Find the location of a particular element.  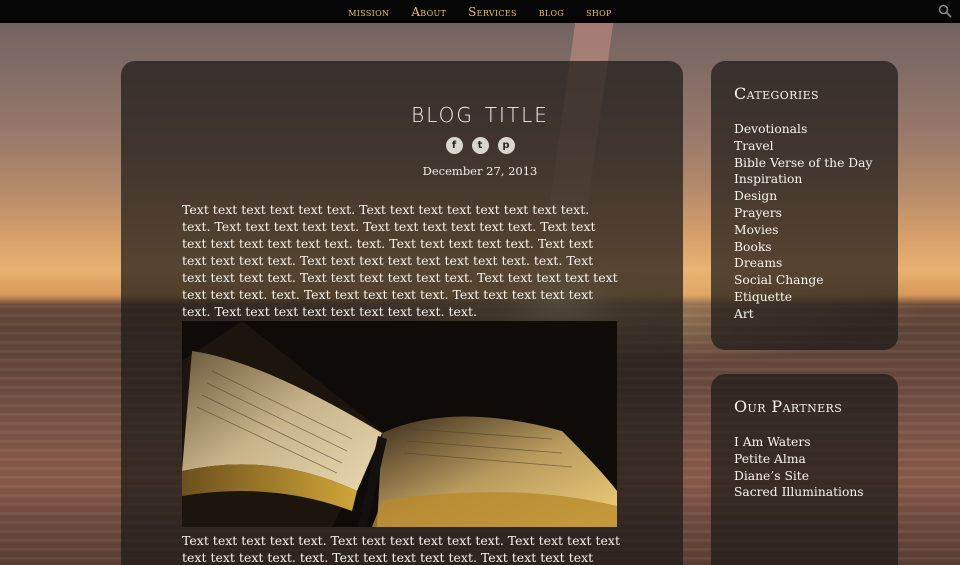

category-design: Design is located at coordinates (803, 196).